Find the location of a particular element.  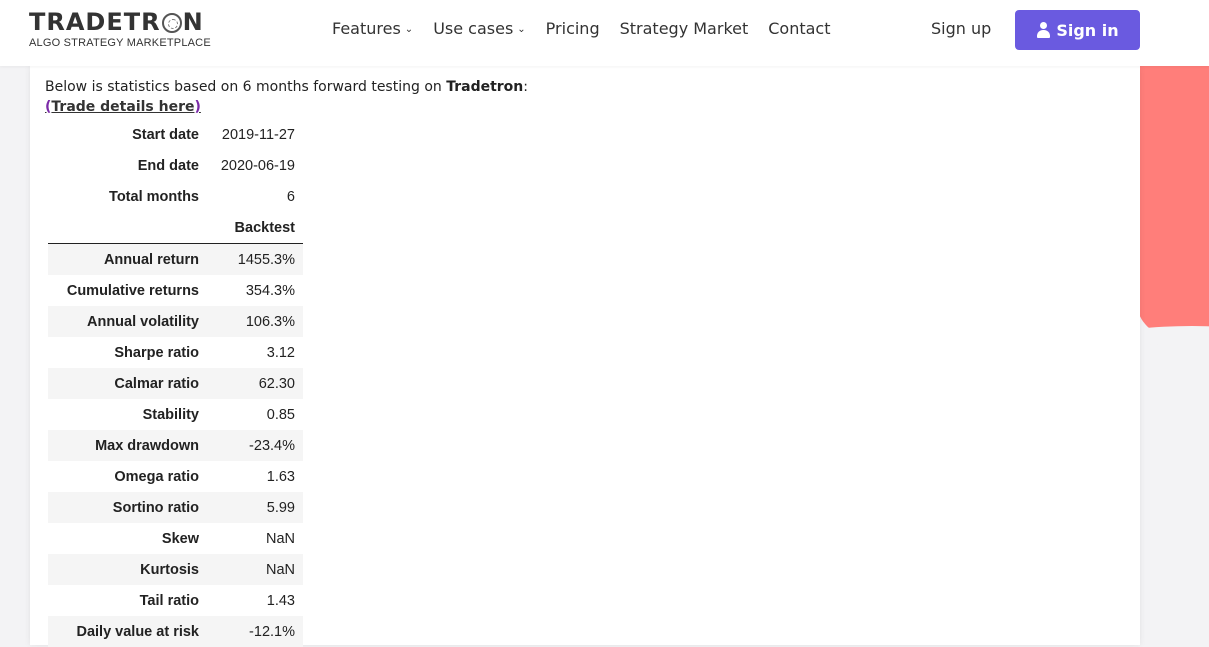

row-value: 1.63 is located at coordinates (280, 476).